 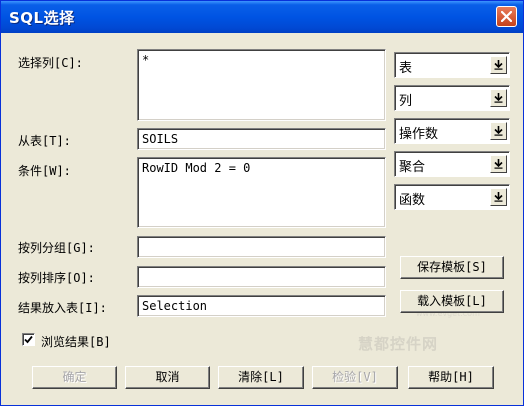 I want to click on verify-button: 检验[V], so click(x=355, y=377).